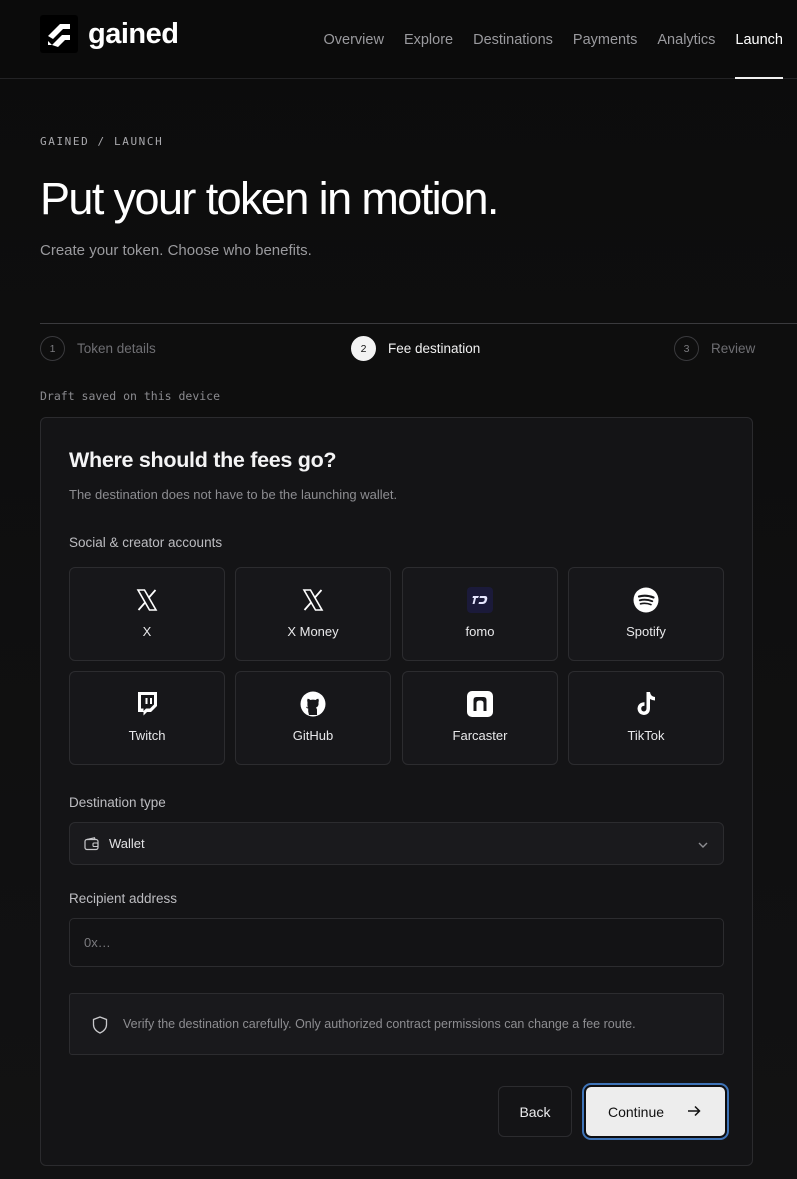 This screenshot has height=1179, width=797. I want to click on tile-label: X Money, so click(313, 631).